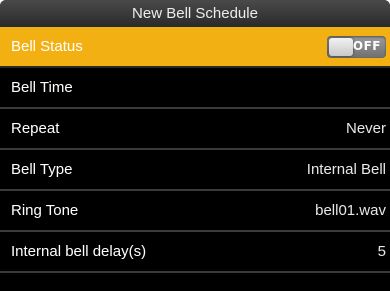 This screenshot has width=390, height=291. I want to click on setting-label: Bell Time, so click(42, 87).